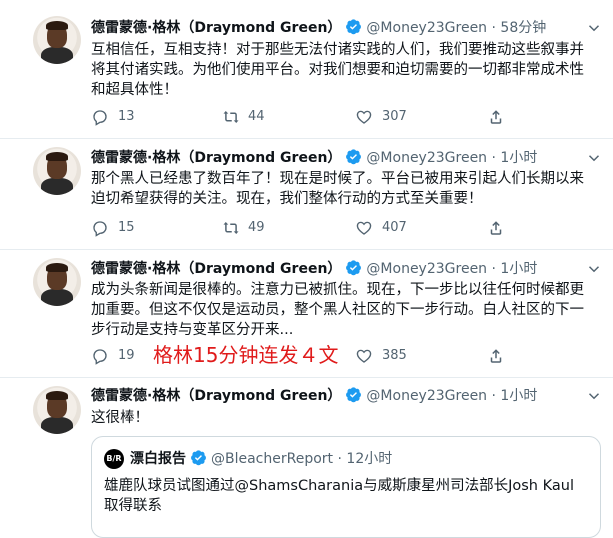  What do you see at coordinates (126, 227) in the screenshot?
I see `reply-count: 15` at bounding box center [126, 227].